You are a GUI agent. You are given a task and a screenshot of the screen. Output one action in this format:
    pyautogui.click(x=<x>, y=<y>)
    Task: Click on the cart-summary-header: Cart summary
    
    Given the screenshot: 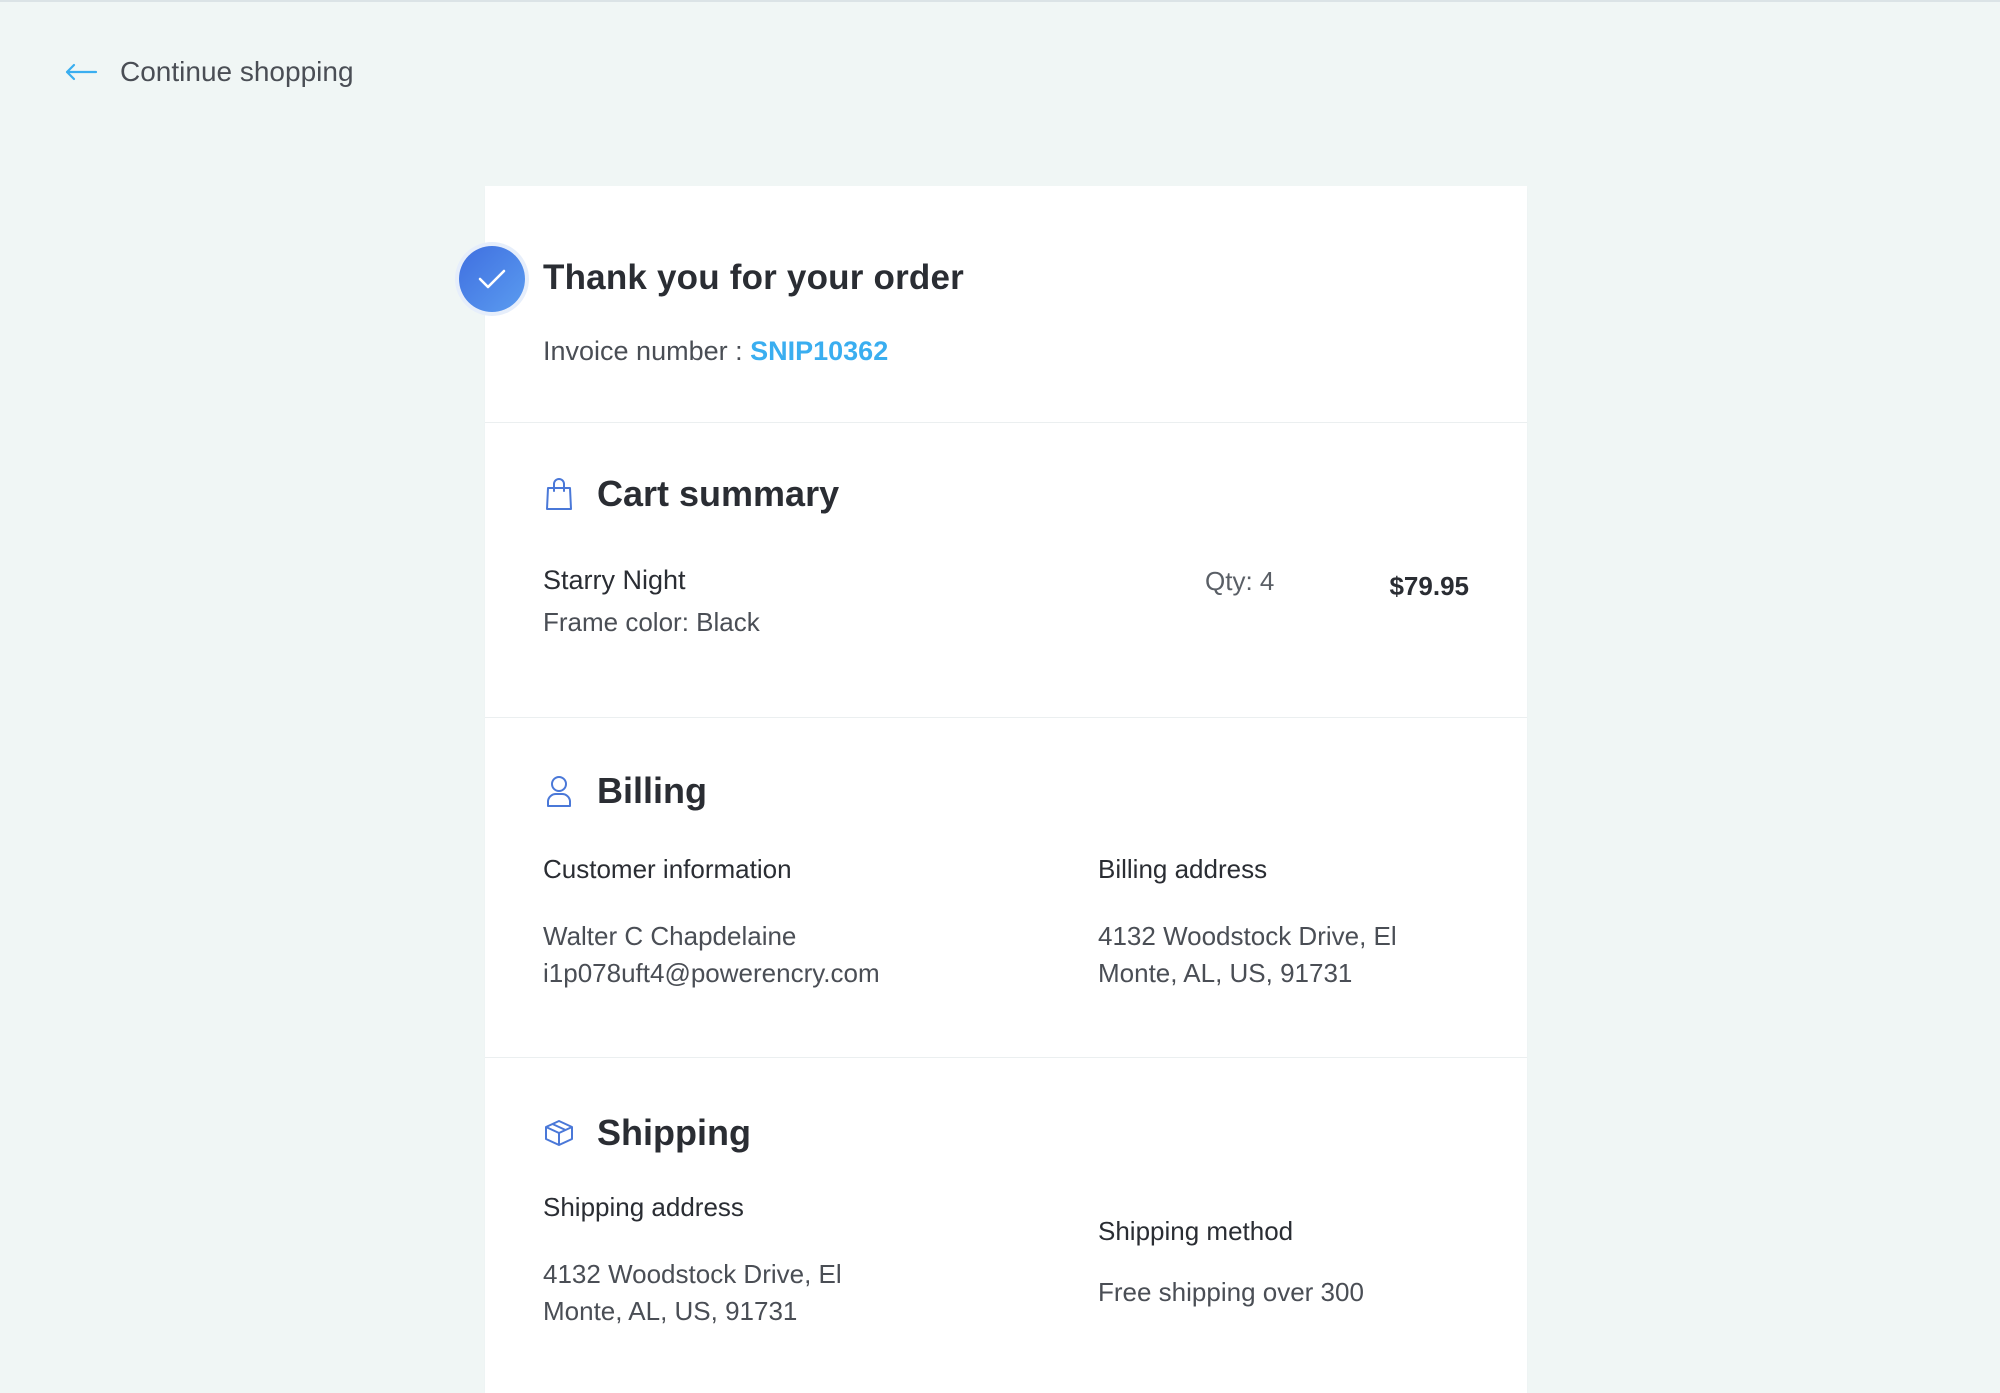 What is the action you would take?
    pyautogui.click(x=691, y=494)
    